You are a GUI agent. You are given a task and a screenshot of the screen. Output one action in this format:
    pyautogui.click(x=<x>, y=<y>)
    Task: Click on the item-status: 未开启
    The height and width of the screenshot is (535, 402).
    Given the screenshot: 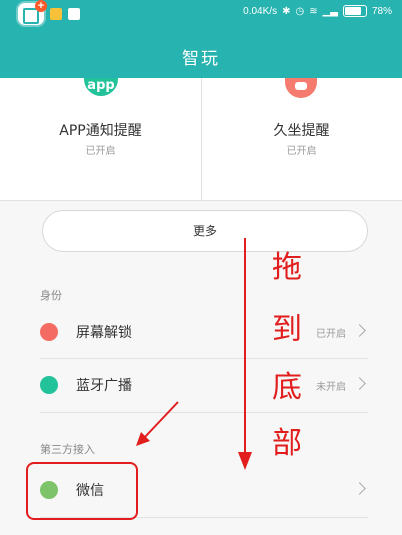 What is the action you would take?
    pyautogui.click(x=331, y=387)
    